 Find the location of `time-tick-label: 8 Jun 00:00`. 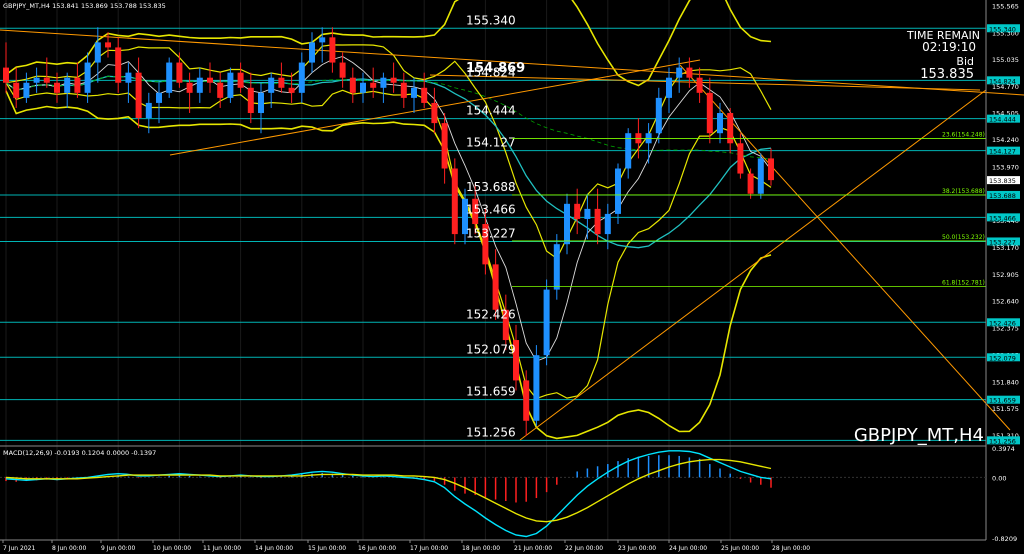

time-tick-label: 8 Jun 00:00 is located at coordinates (69, 548).